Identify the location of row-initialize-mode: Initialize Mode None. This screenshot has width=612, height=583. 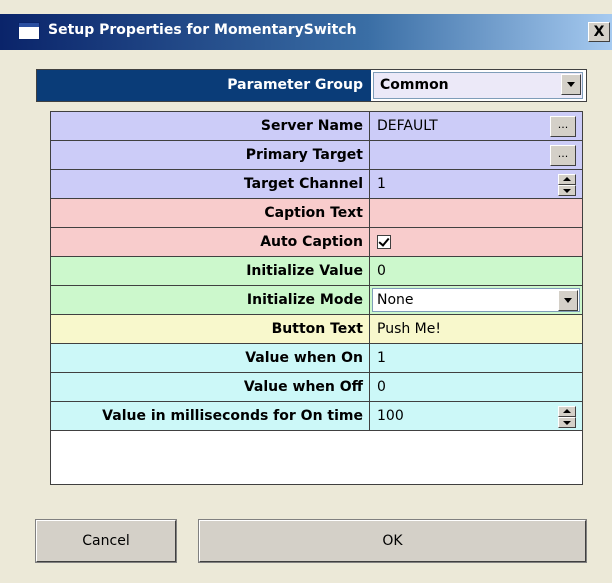
(316, 300).